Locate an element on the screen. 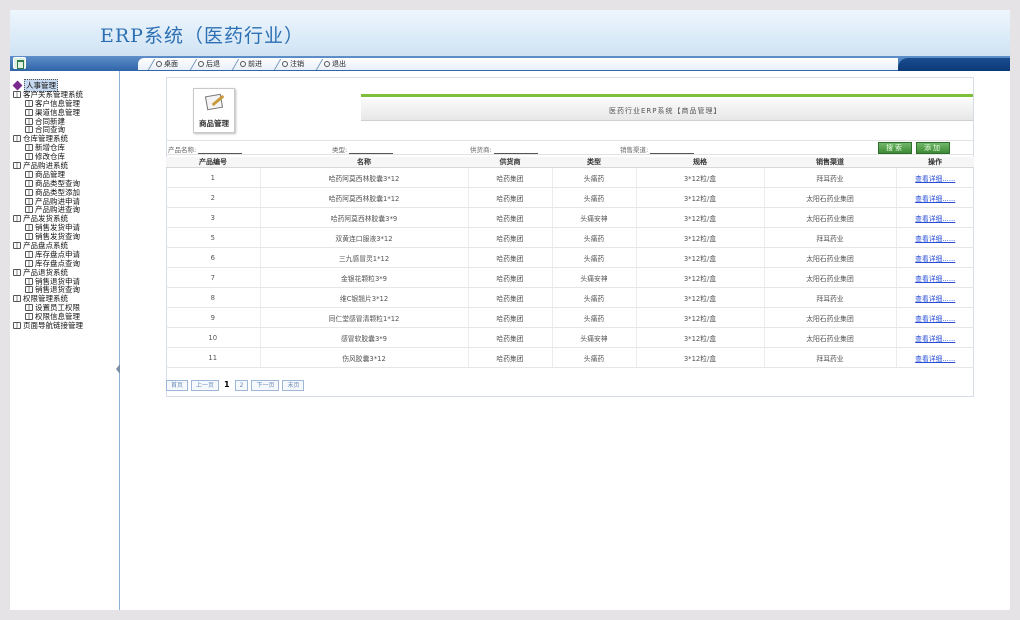  sidebar-category: 产品购进系统 is located at coordinates (66, 165).